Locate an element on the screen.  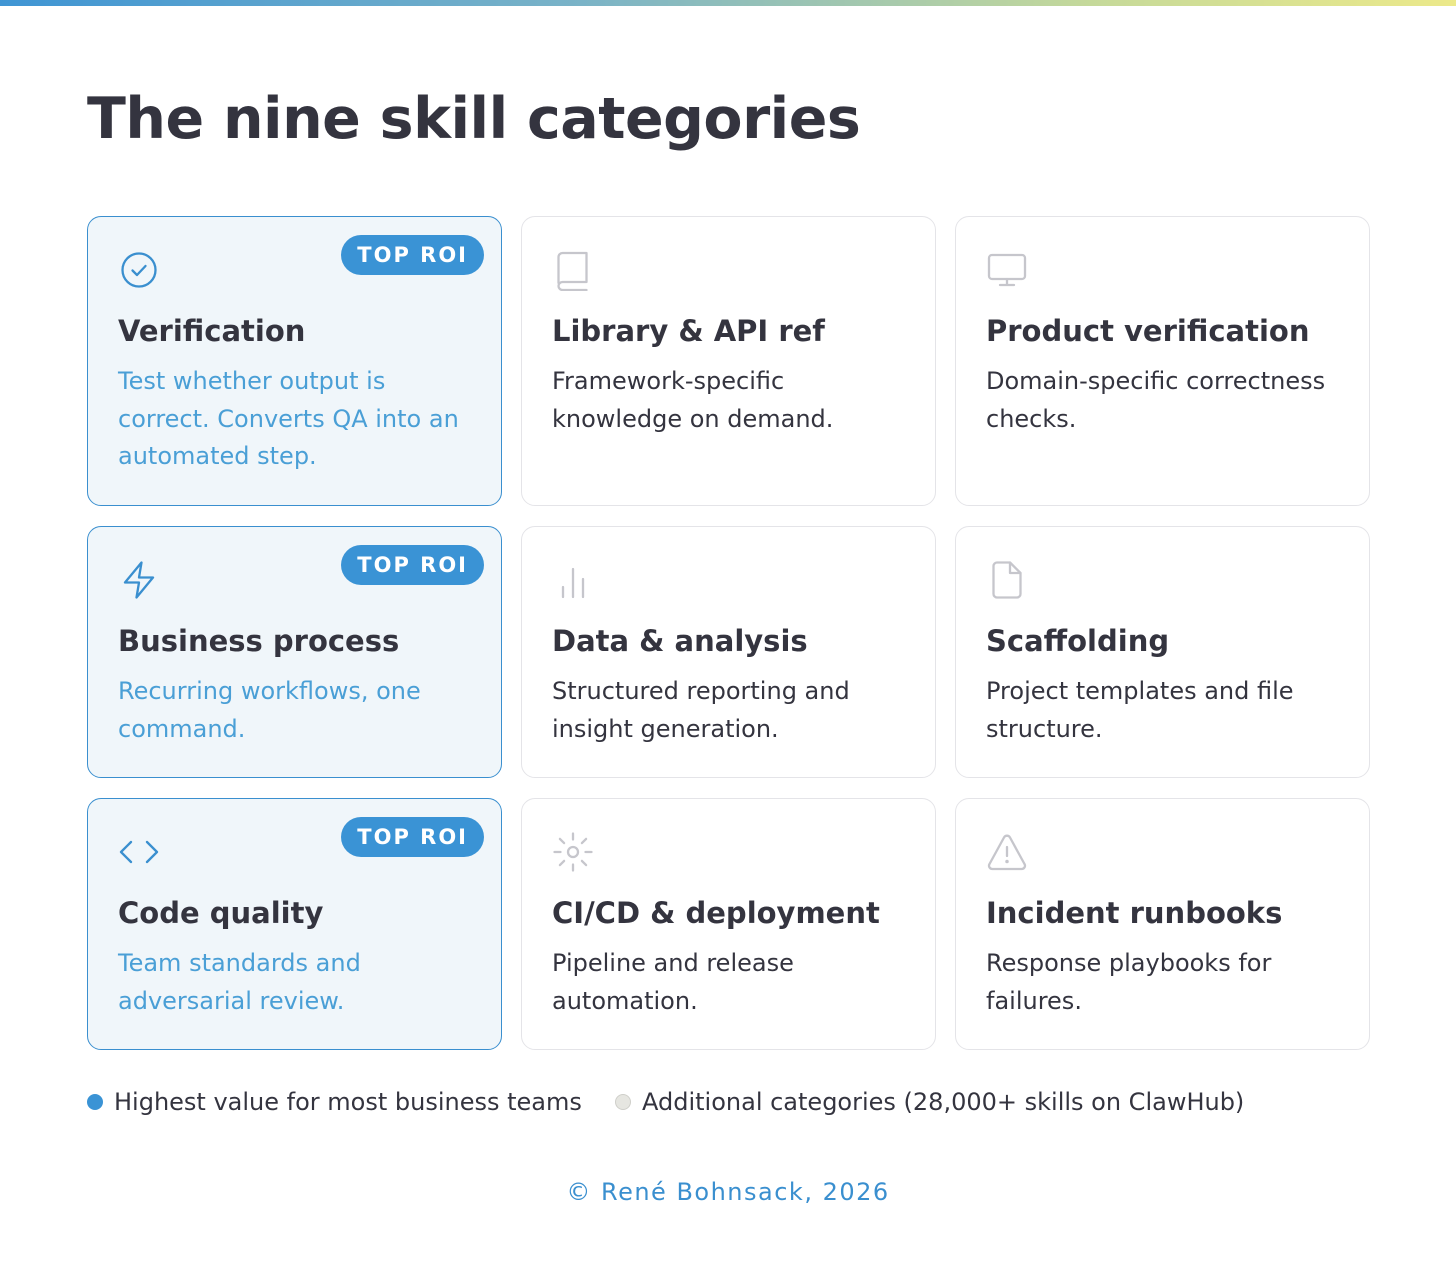
card-description: Response playbooks for failures. is located at coordinates (1129, 982).